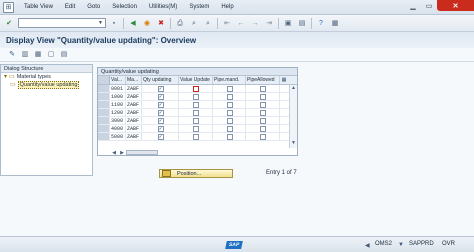  Describe the element at coordinates (199, 7) in the screenshot. I see `menu-system: System` at that location.